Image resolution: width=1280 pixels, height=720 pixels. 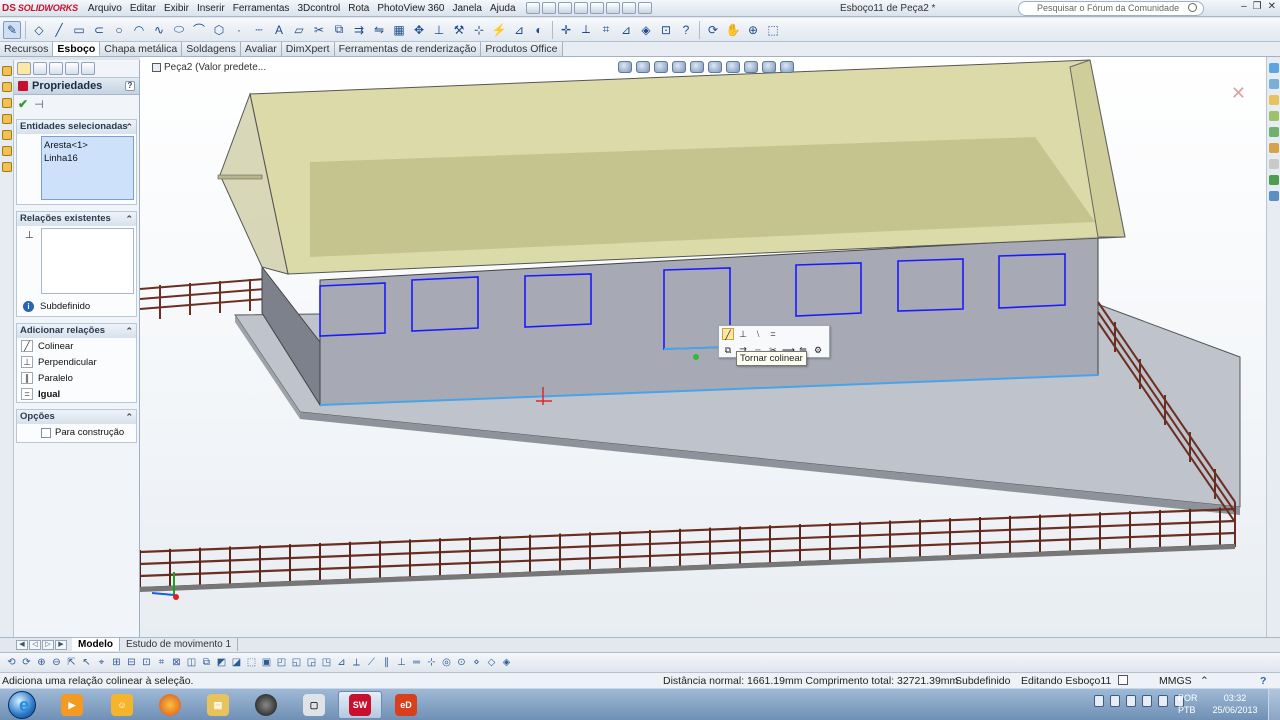 I want to click on zoom-area-icon, so click(x=643, y=67).